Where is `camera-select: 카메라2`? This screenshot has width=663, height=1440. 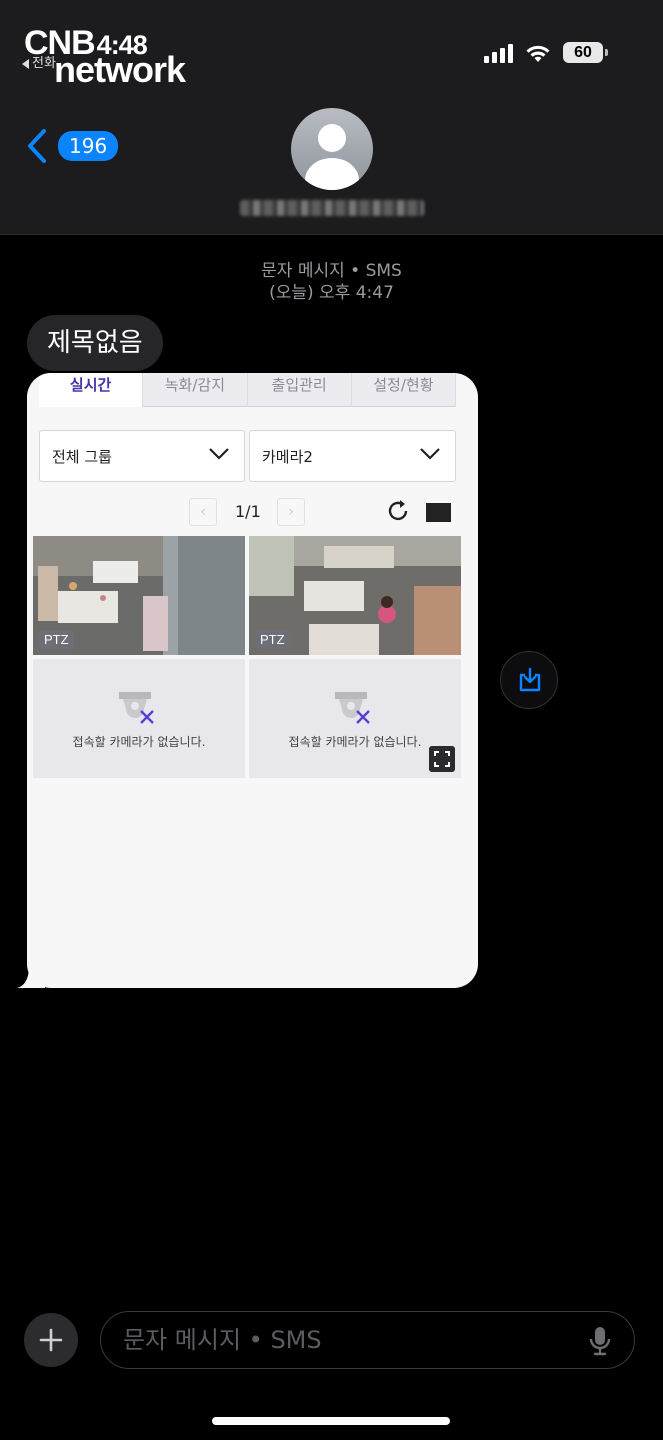 camera-select: 카메라2 is located at coordinates (352, 456).